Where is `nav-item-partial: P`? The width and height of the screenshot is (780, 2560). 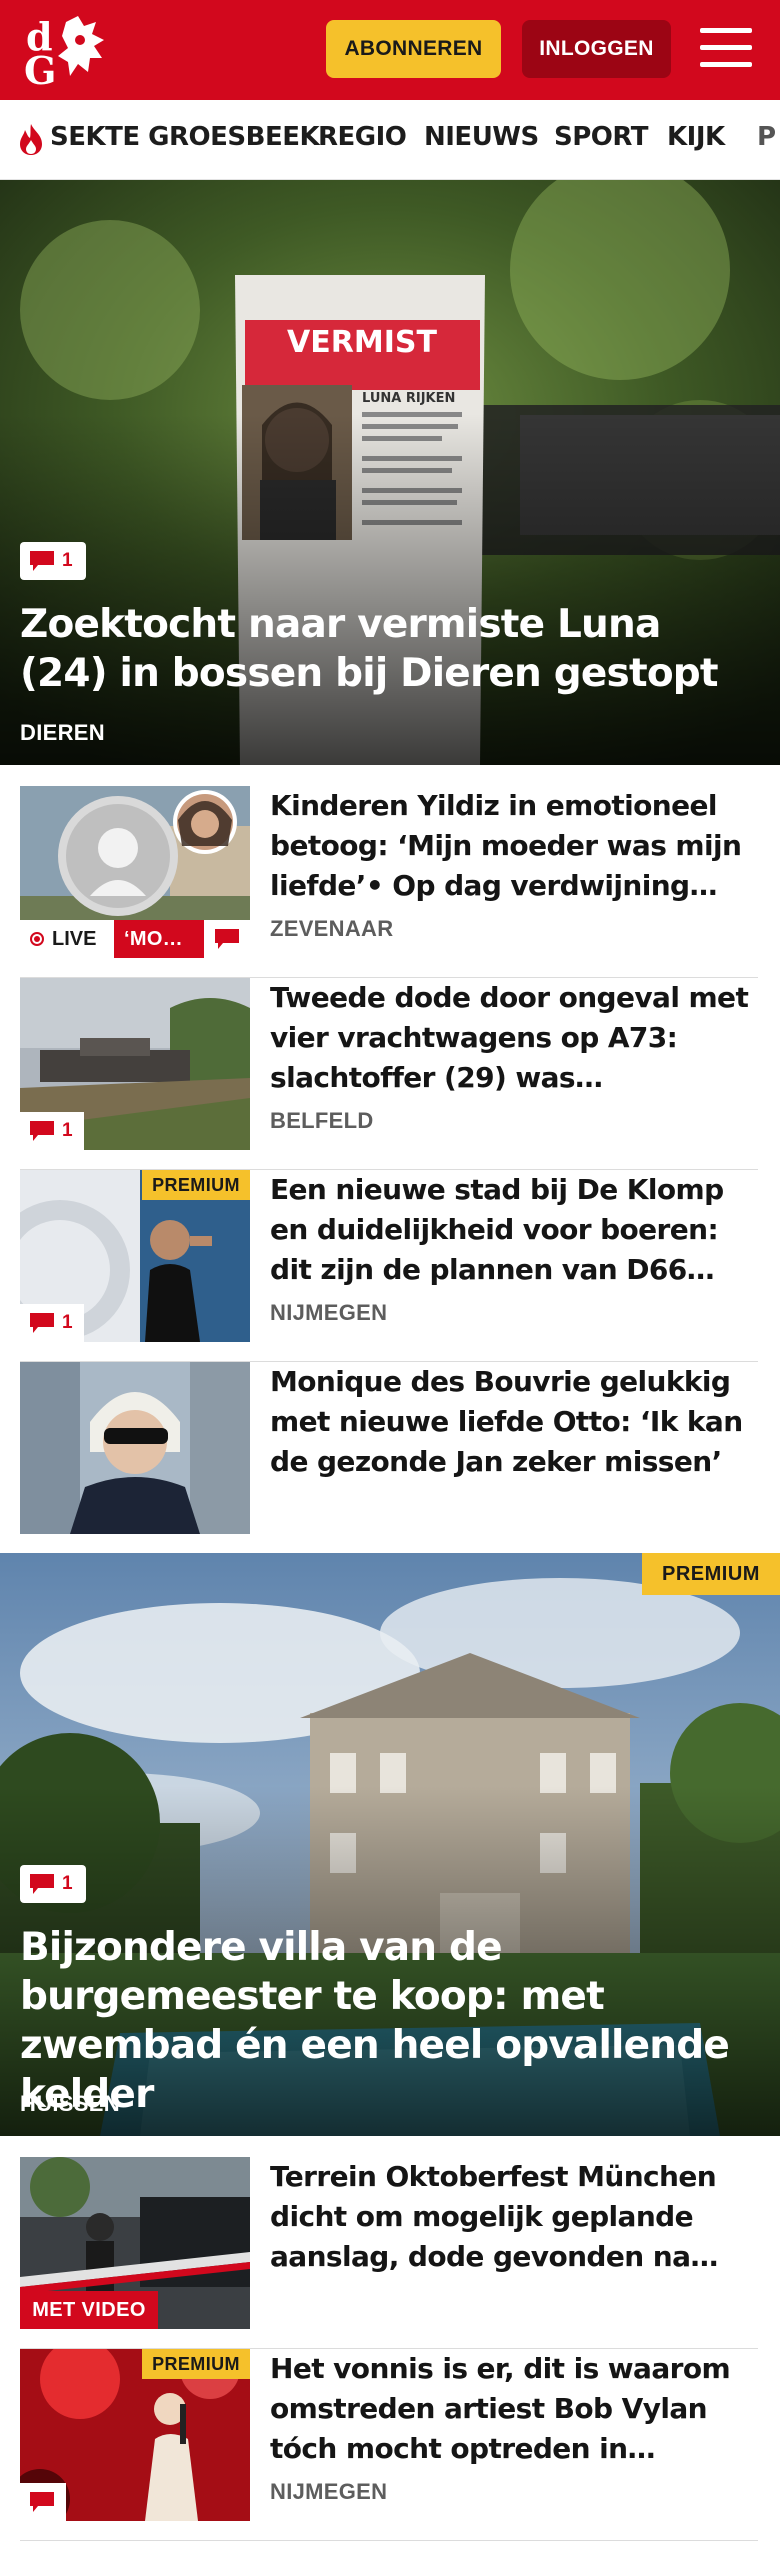 nav-item-partial: P is located at coordinates (766, 137).